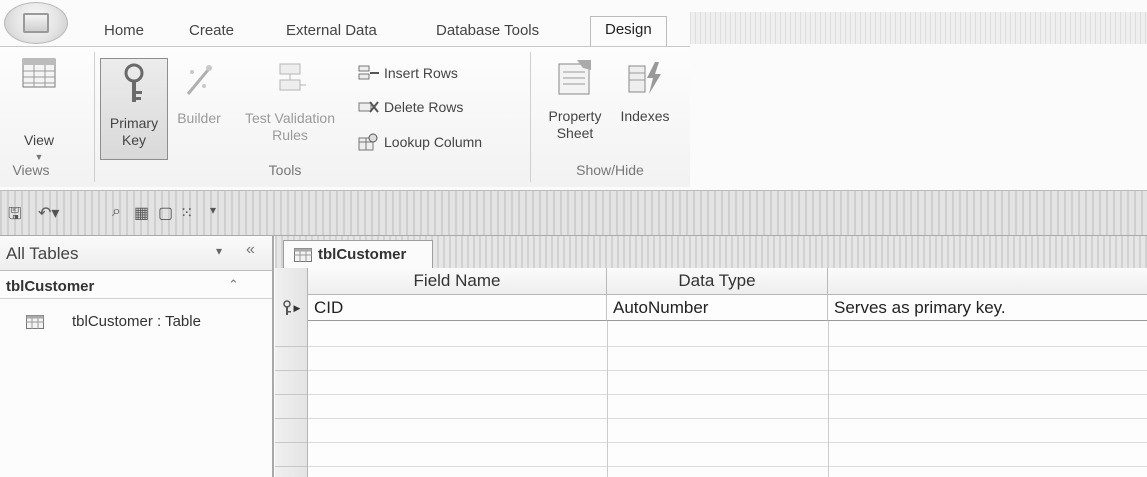 This screenshot has width=1147, height=477. What do you see at coordinates (645, 116) in the screenshot?
I see `indexes-label: Indexes` at bounding box center [645, 116].